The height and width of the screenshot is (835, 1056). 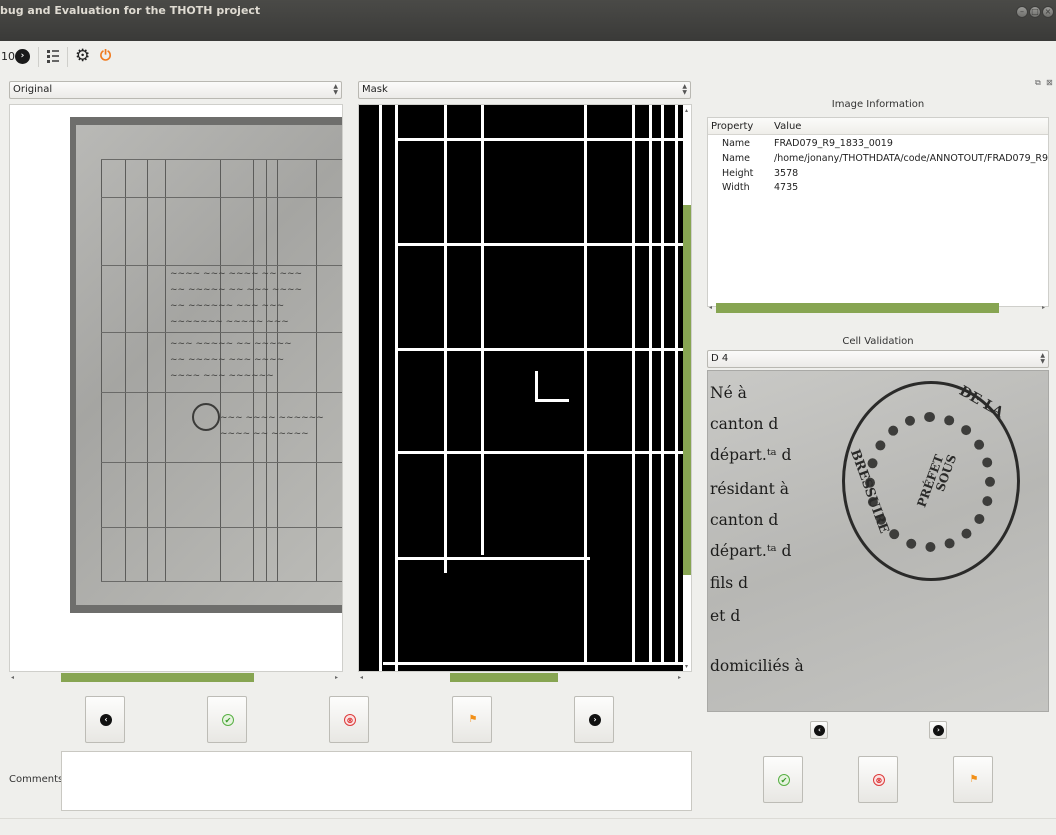 I want to click on dock-float-icon: ⧉, so click(x=1038, y=83).